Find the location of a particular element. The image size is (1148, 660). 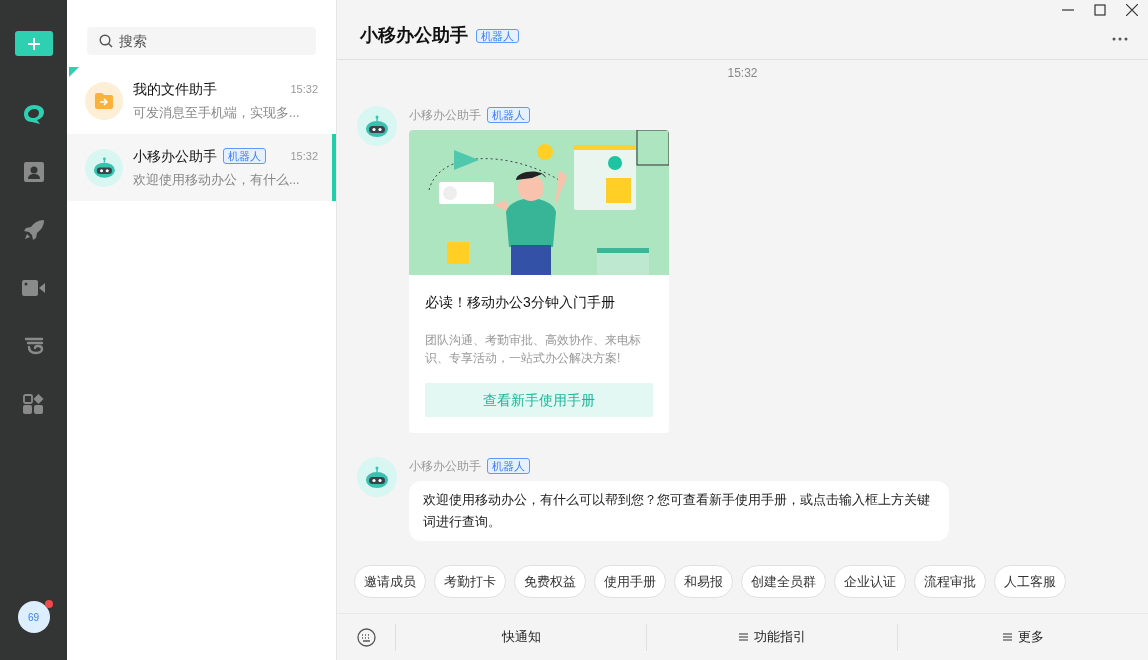

card-description: 团队沟通、考勤审批、高效协作、来电标识、专享活动，一站式办公解决方案! is located at coordinates (533, 349).